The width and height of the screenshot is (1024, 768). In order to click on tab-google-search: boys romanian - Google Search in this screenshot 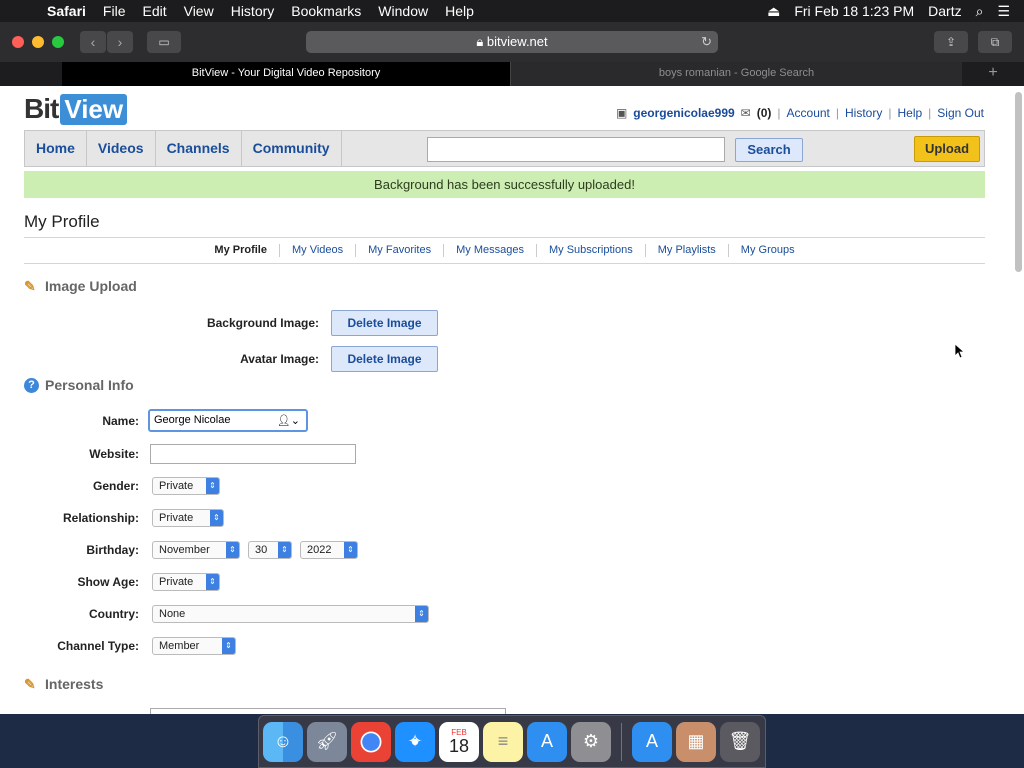, I will do `click(736, 74)`.